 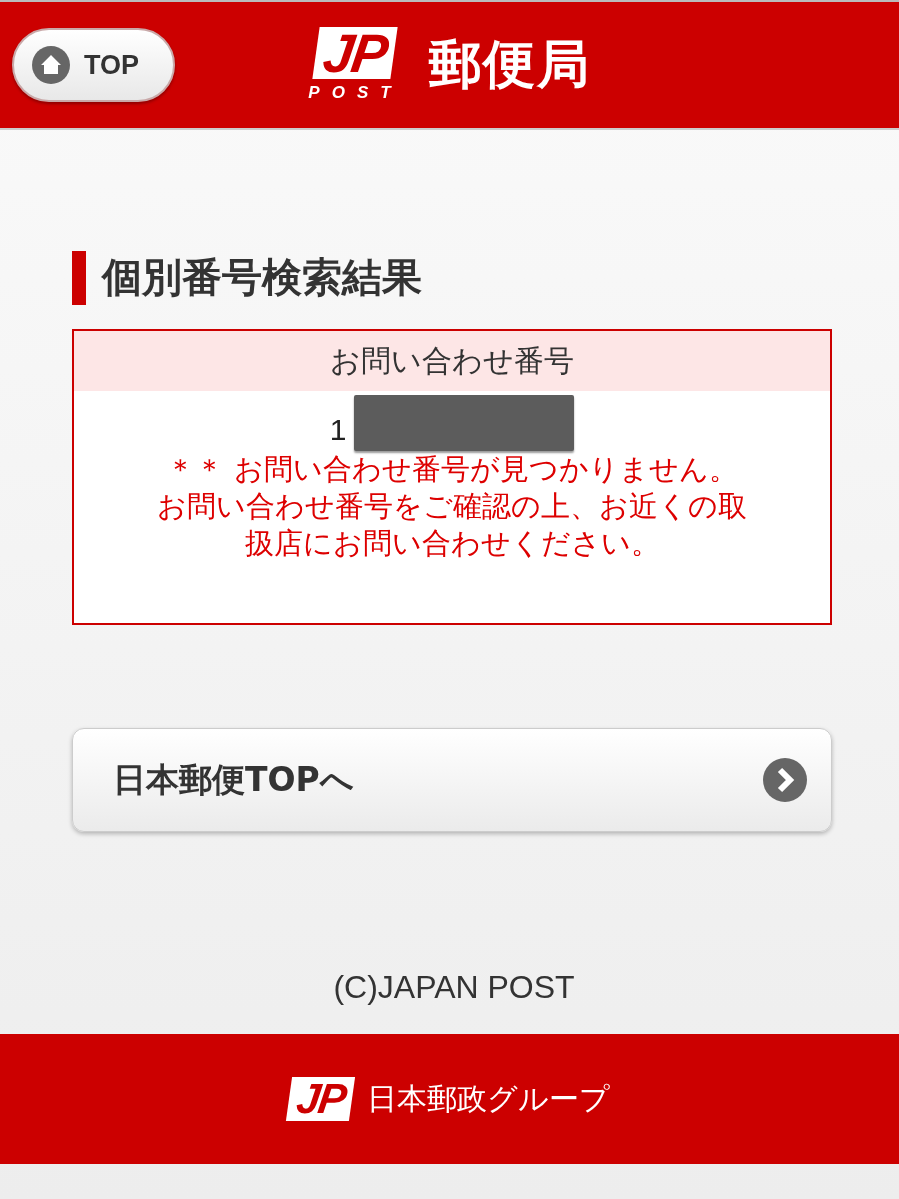 What do you see at coordinates (79, 277) in the screenshot?
I see `heading-marker` at bounding box center [79, 277].